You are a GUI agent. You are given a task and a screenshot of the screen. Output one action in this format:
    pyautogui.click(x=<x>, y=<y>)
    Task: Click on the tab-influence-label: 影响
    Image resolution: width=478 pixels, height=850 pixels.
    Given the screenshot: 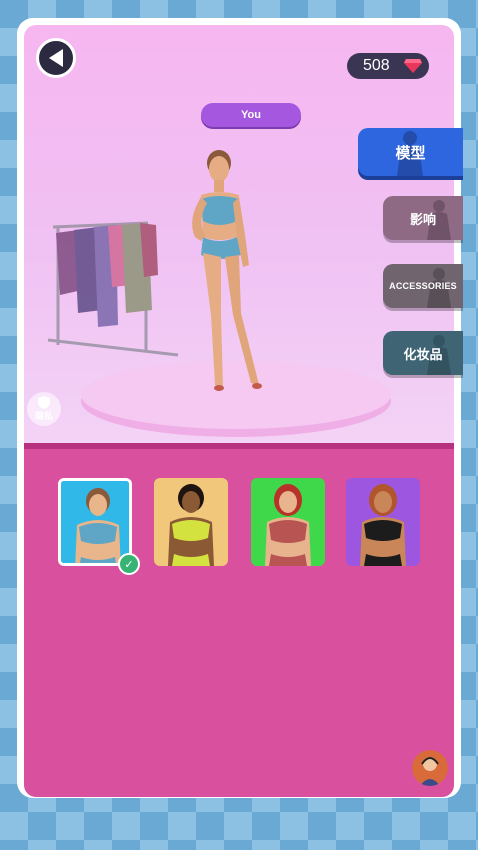 What is the action you would take?
    pyautogui.click(x=422, y=219)
    